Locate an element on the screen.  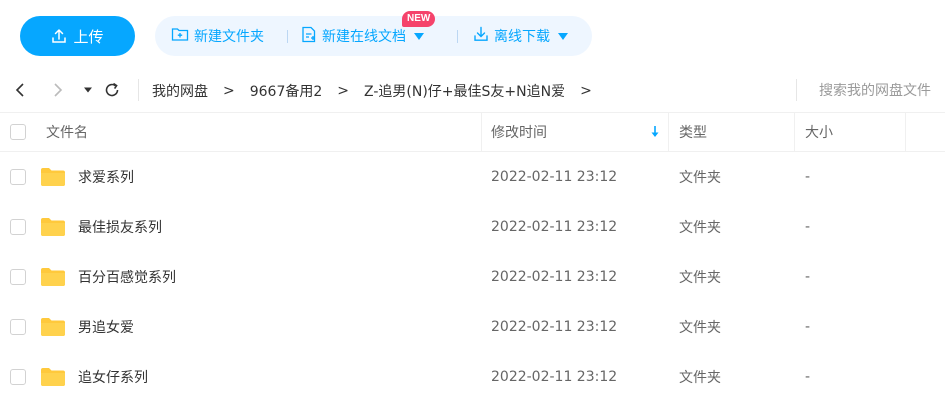
file-name: 求爱系列 is located at coordinates (106, 177).